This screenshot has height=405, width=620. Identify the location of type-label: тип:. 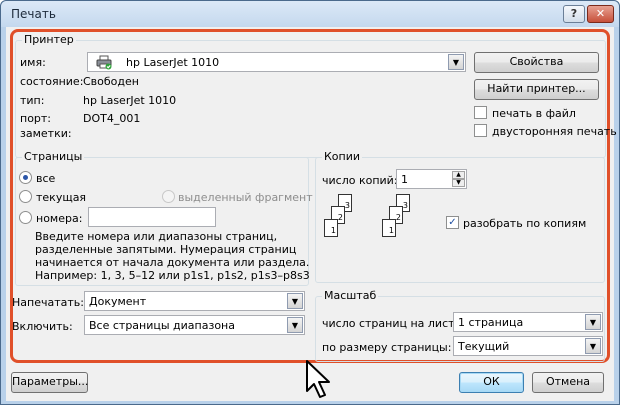
(32, 100).